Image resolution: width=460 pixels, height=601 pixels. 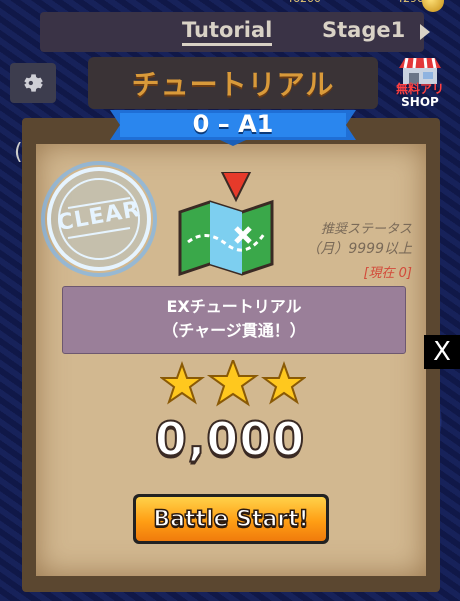 I want to click on gear-icon, so click(x=33, y=83).